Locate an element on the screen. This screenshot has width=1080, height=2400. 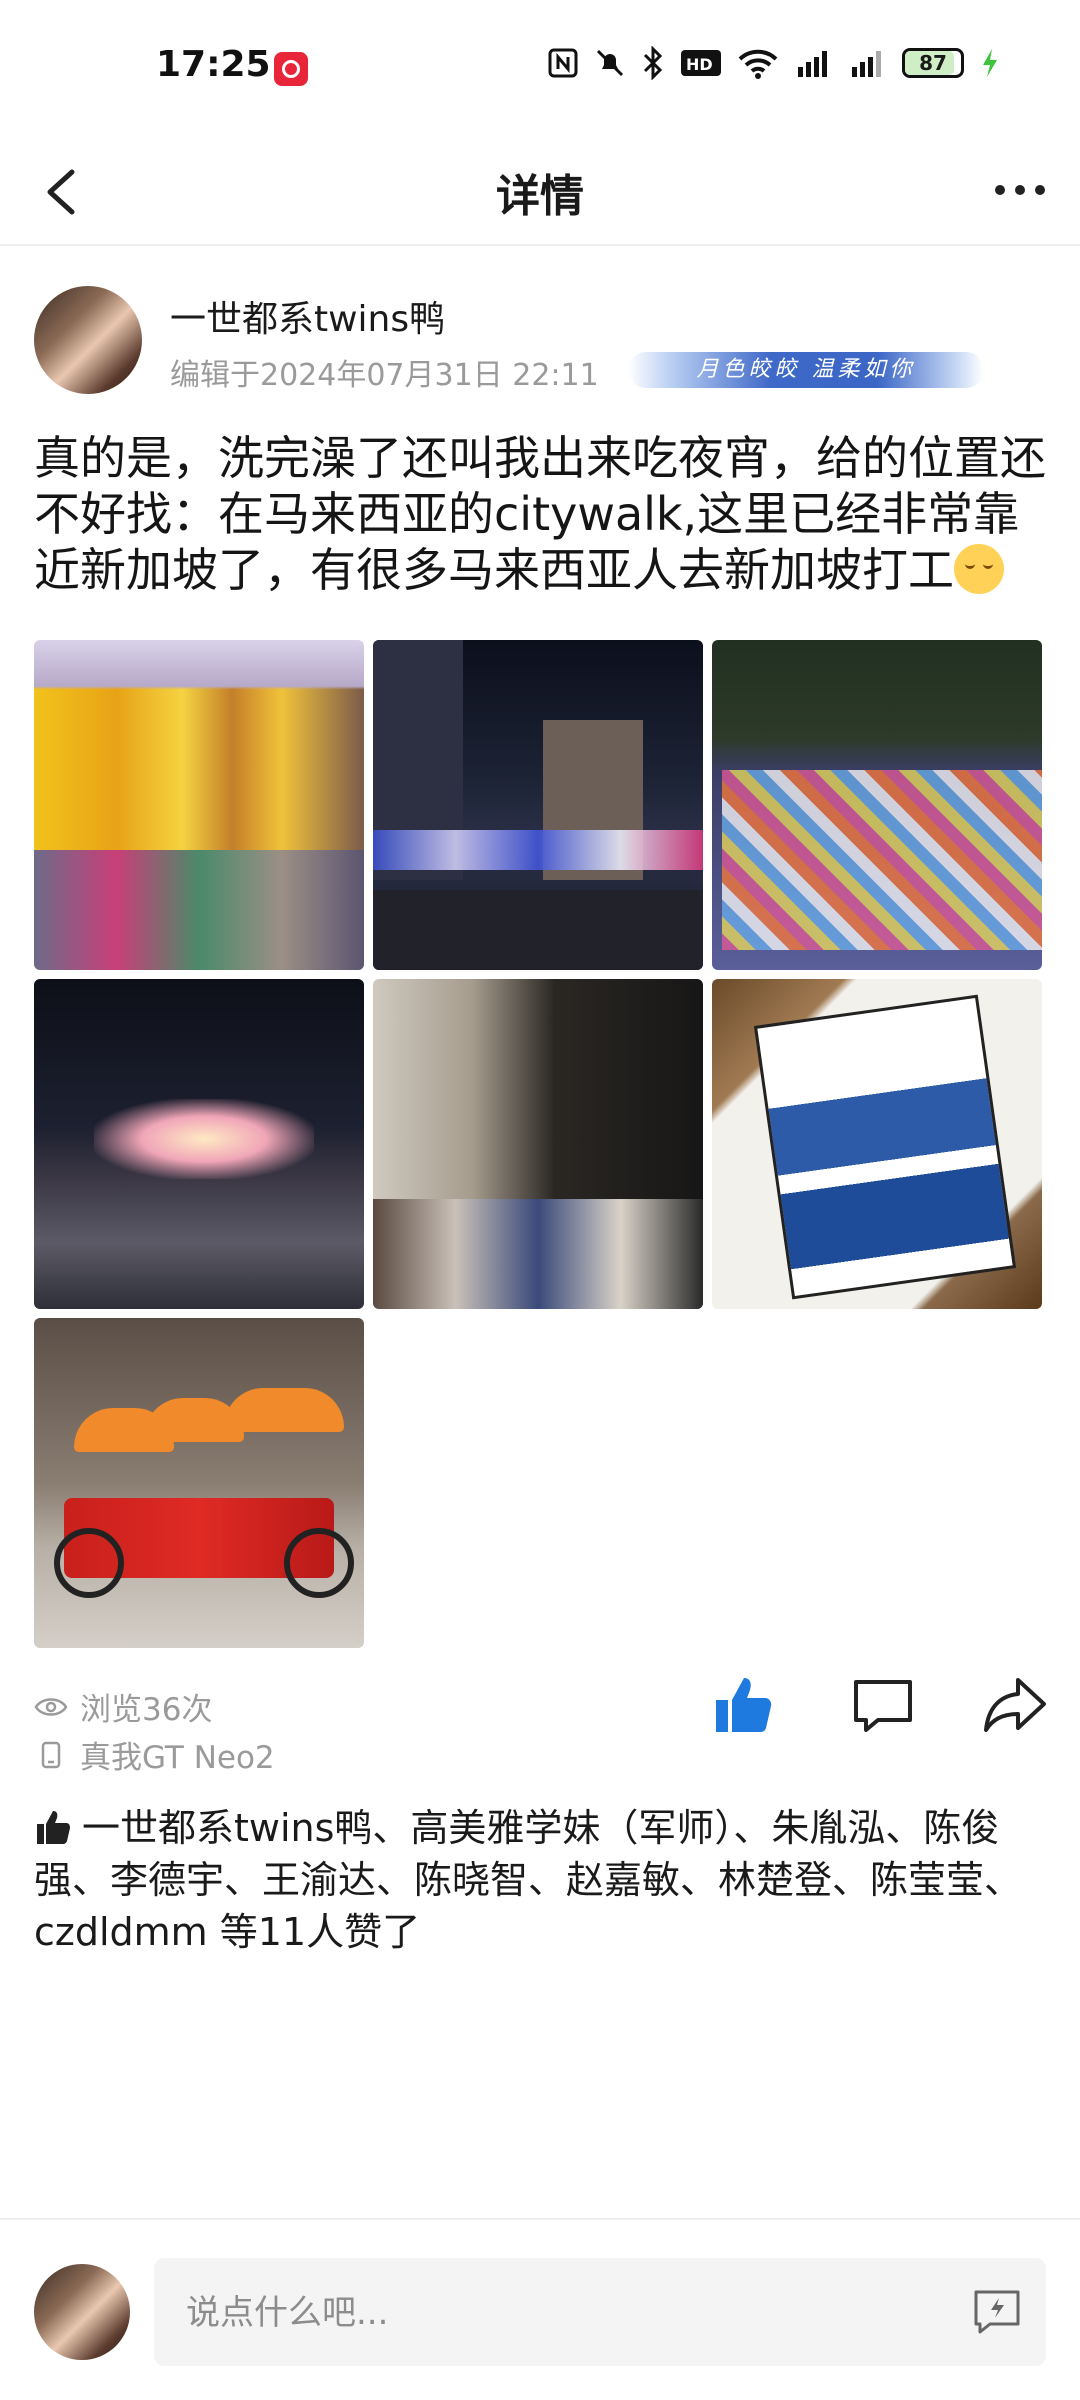
share-arrow-icon is located at coordinates (1015, 1705).